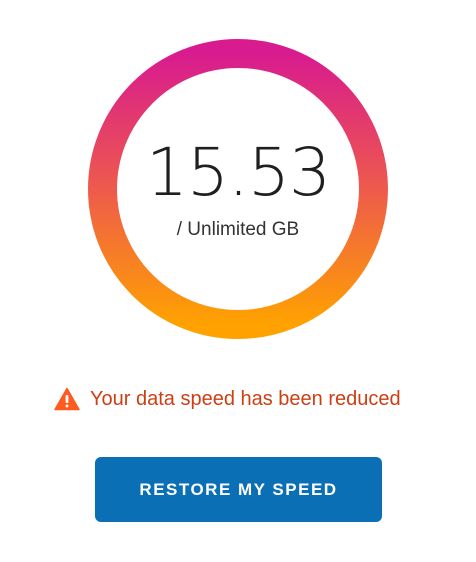 This screenshot has height=562, width=476. I want to click on speed-reduced-message: Your data speed has been reduced, so click(245, 398).